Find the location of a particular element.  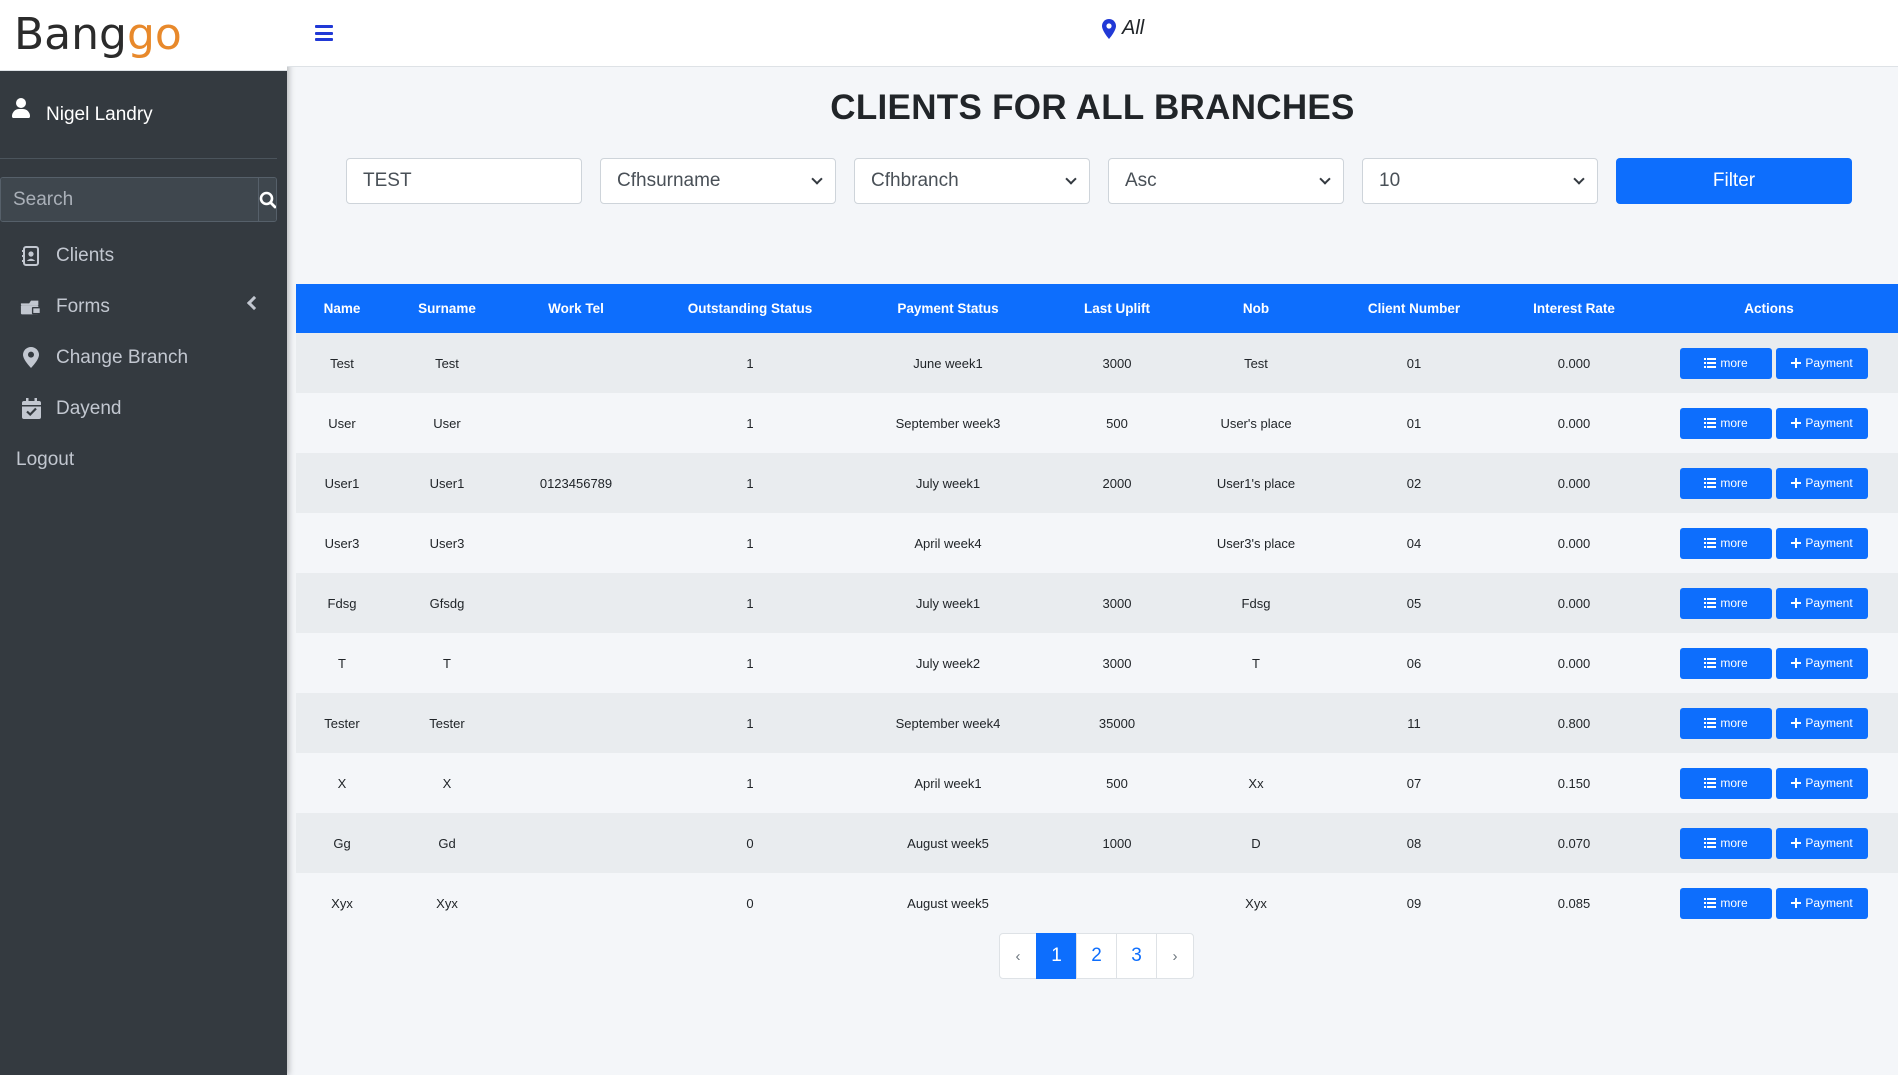

column-header: Work Tel is located at coordinates (576, 308).